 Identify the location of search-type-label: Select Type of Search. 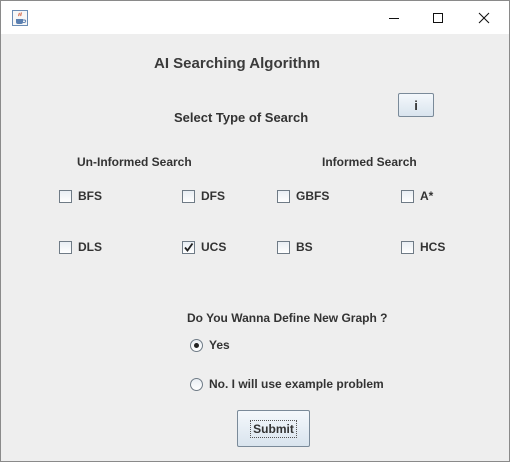
(241, 117).